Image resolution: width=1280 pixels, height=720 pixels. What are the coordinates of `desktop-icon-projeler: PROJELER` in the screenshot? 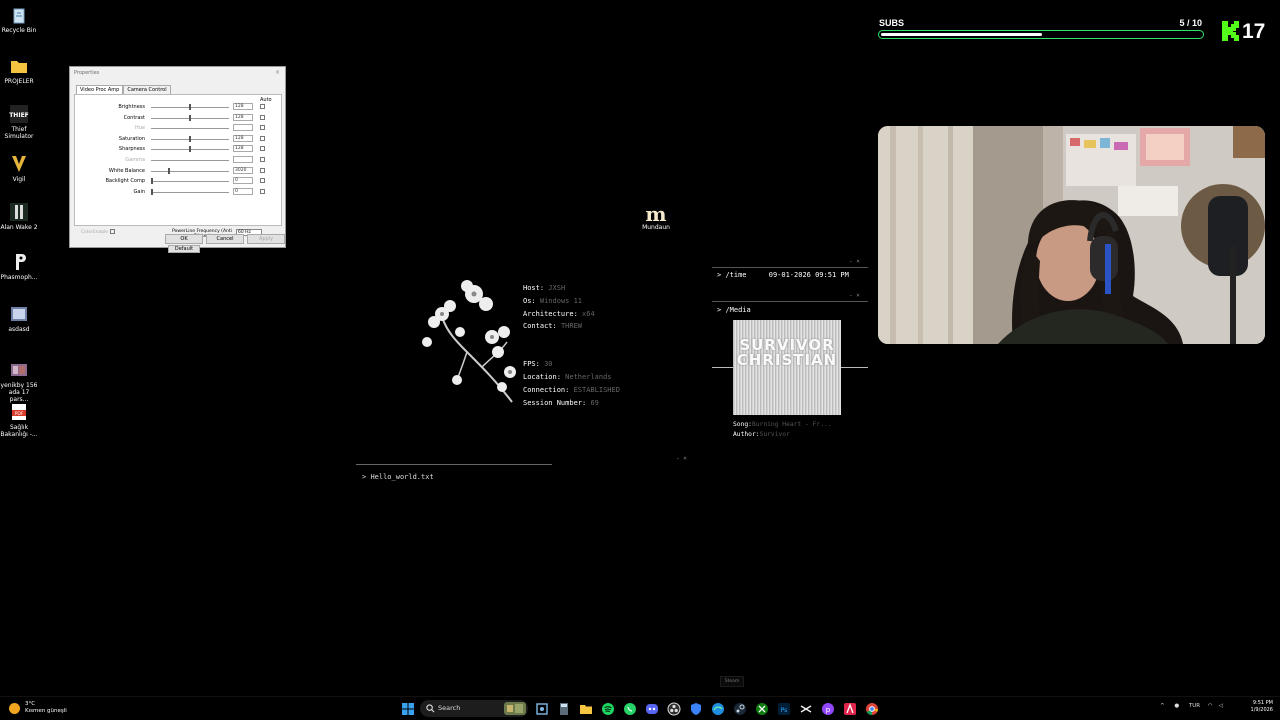 It's located at (19, 70).